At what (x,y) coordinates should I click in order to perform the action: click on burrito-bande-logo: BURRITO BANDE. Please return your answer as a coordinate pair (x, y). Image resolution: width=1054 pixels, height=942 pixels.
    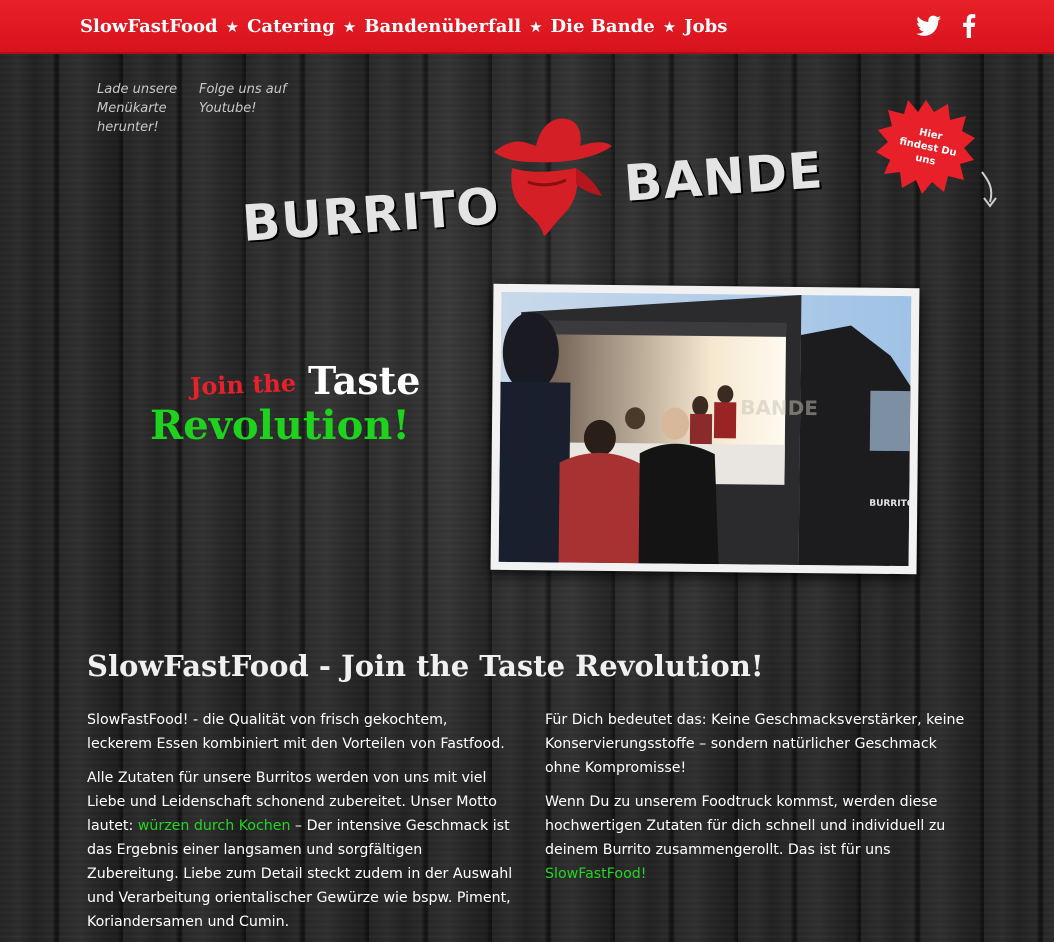
    Looking at the image, I should click on (531, 176).